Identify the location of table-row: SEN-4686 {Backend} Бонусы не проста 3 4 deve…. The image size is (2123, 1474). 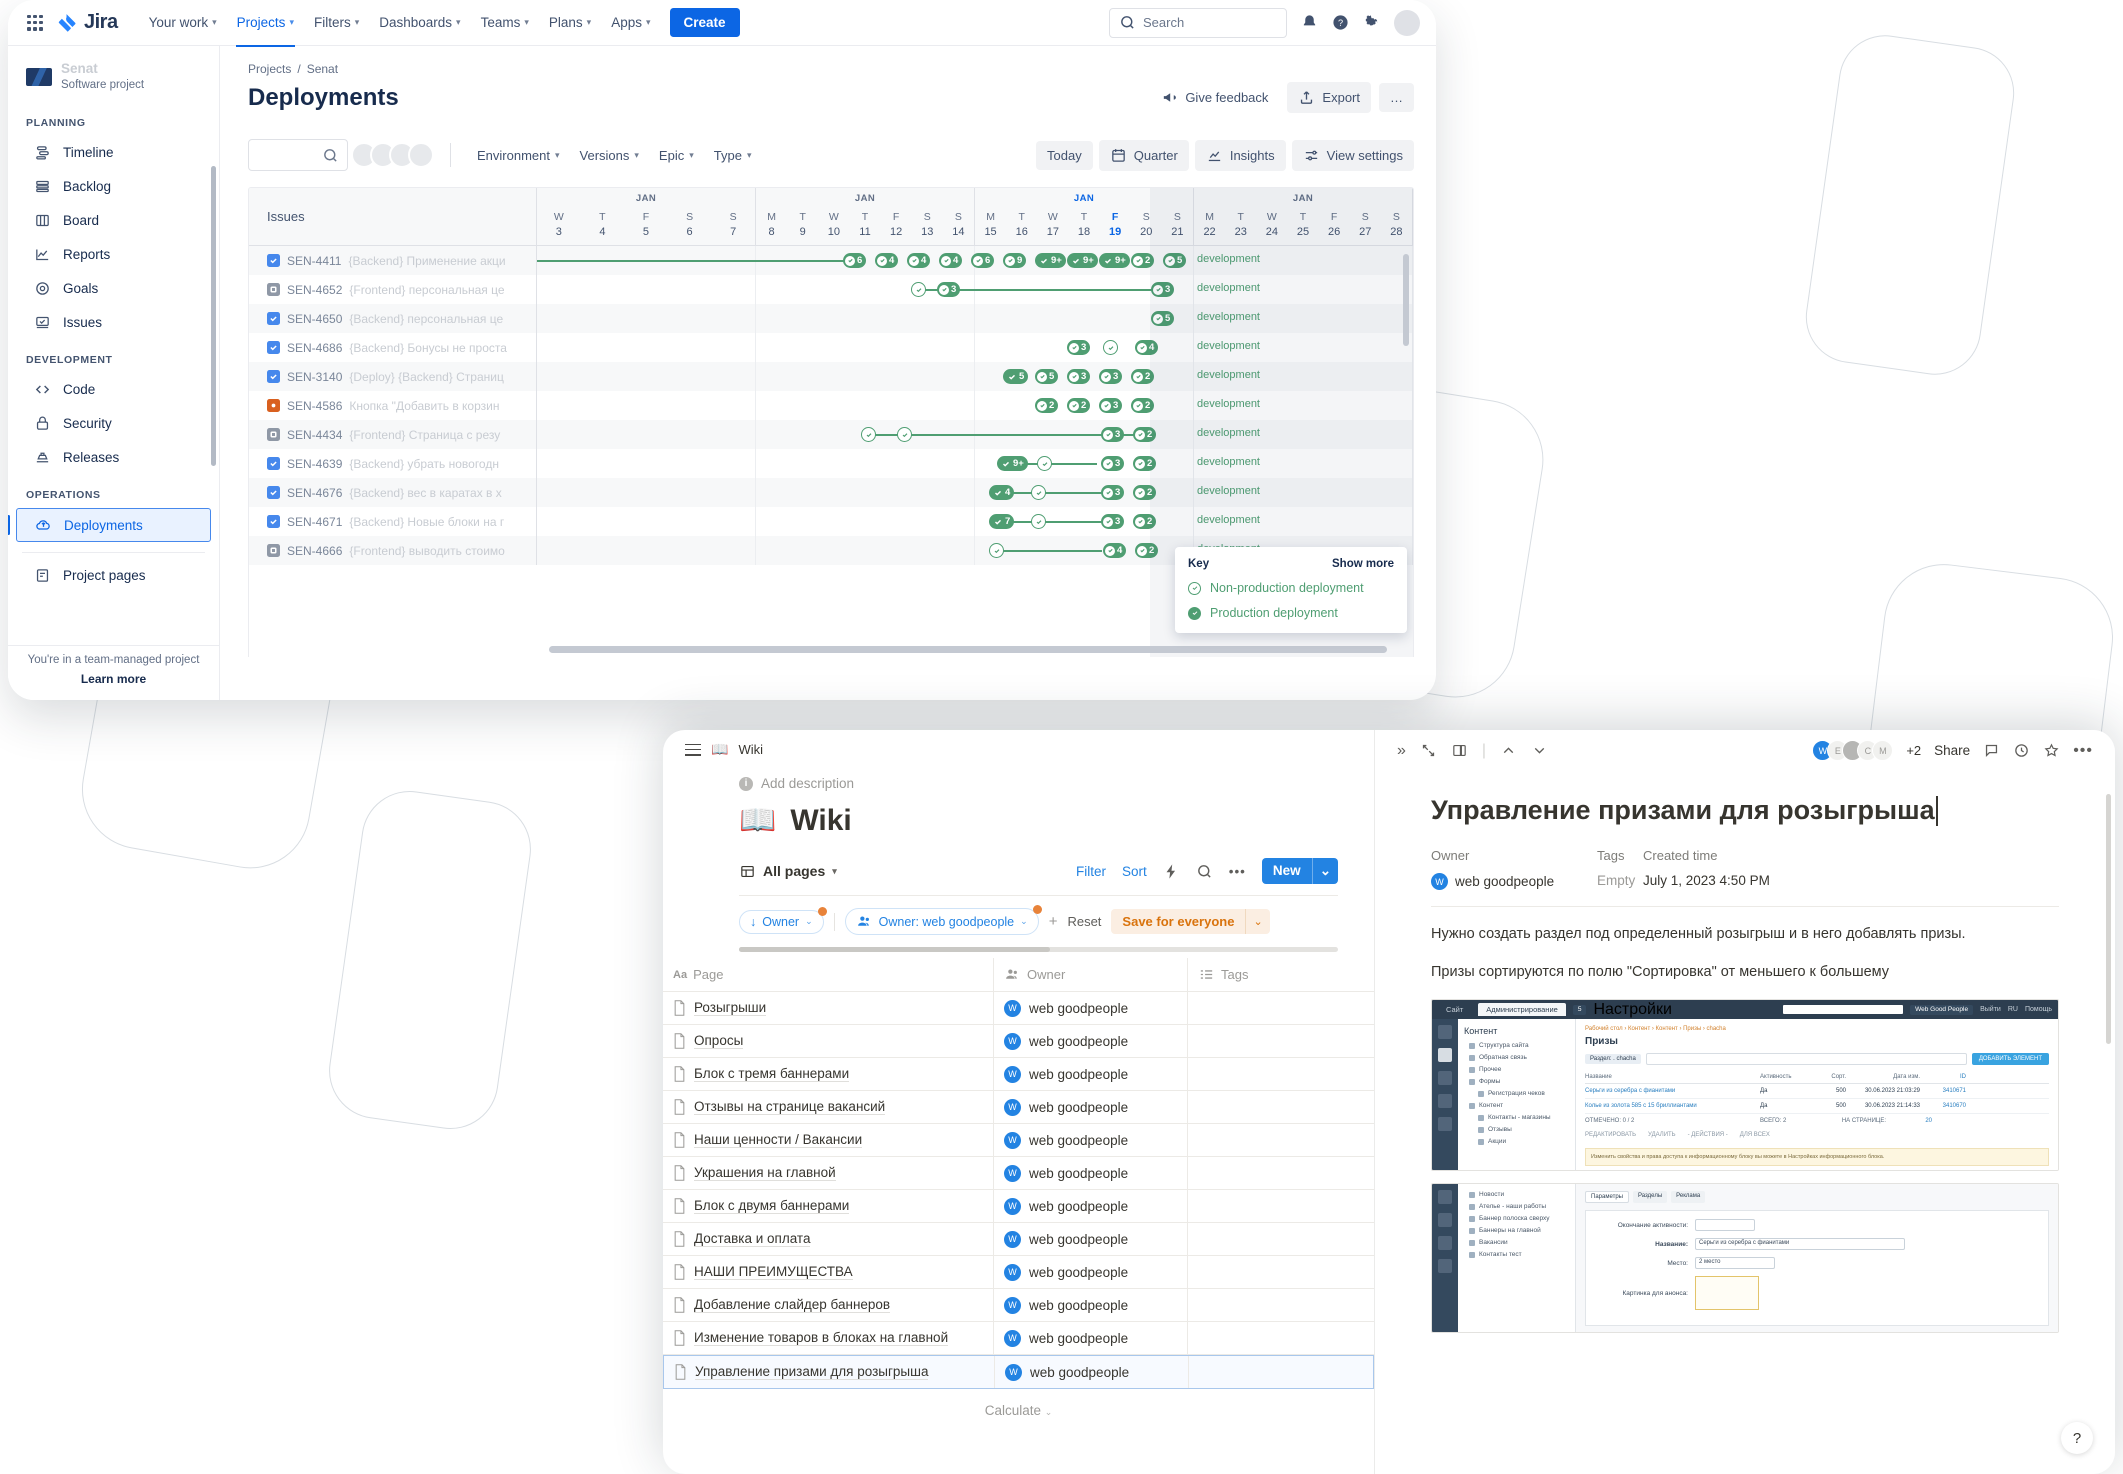
(831, 347).